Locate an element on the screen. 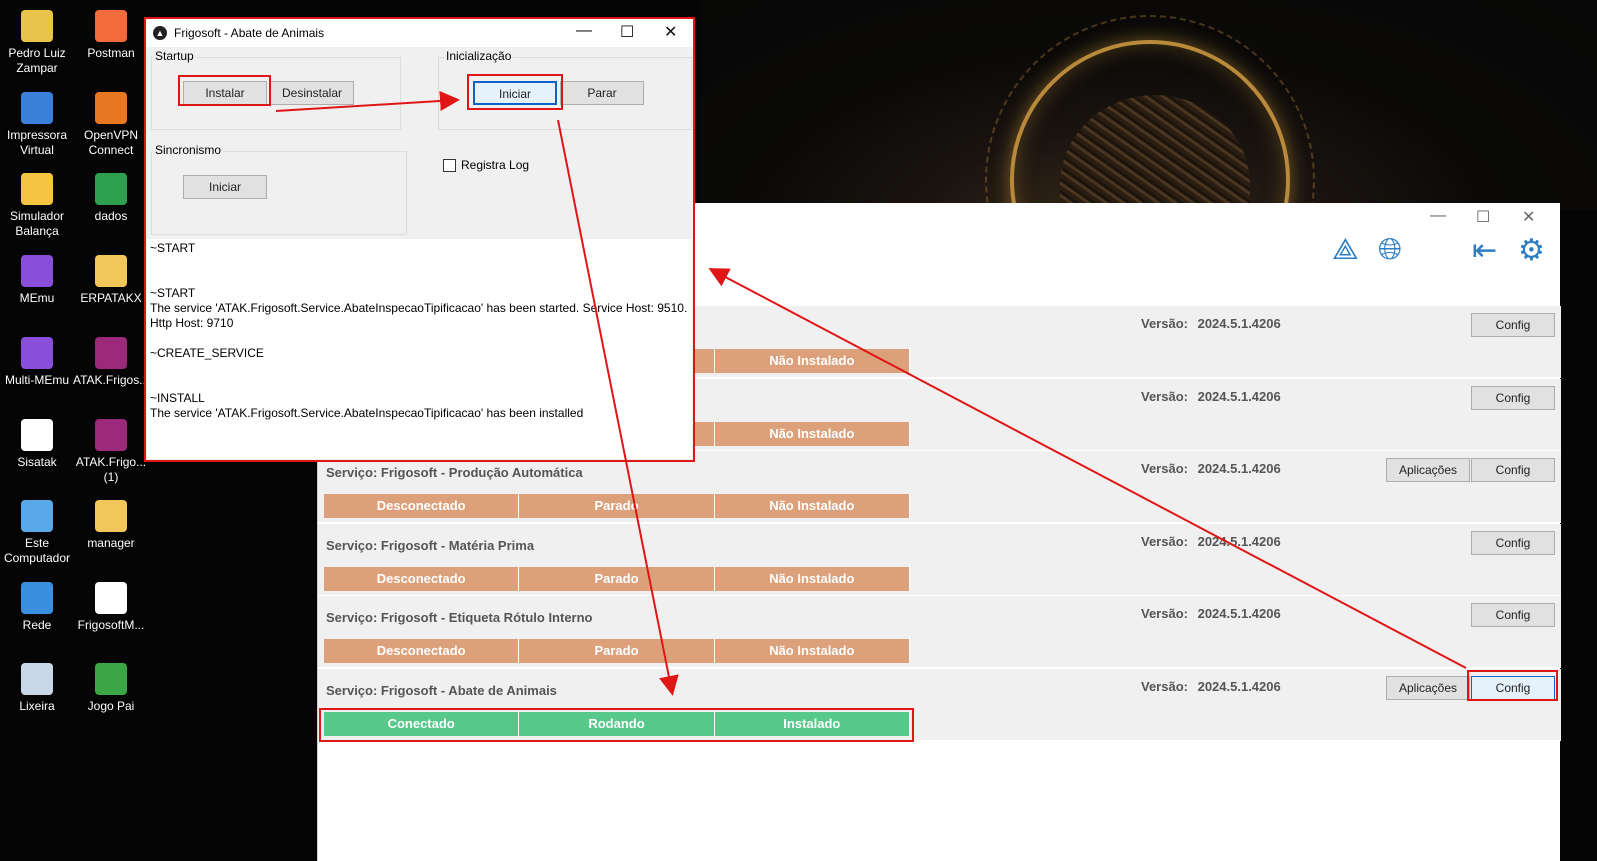 The height and width of the screenshot is (861, 1597). desktop-shortcut-label: Este Computador is located at coordinates (37, 550).